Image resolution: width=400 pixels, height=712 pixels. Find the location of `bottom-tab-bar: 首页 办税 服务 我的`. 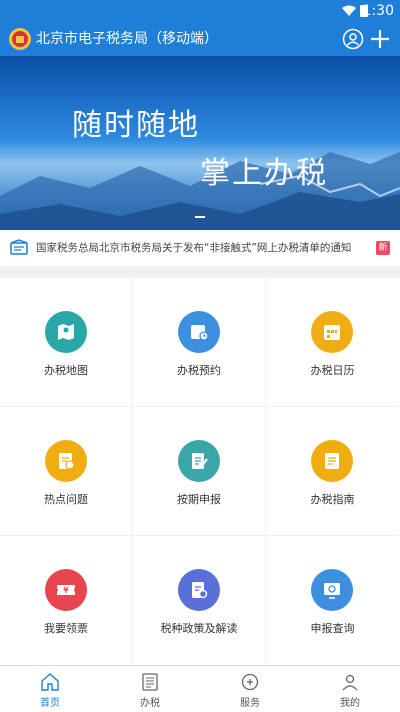

bottom-tab-bar: 首页 办税 服务 我的 is located at coordinates (200, 688).